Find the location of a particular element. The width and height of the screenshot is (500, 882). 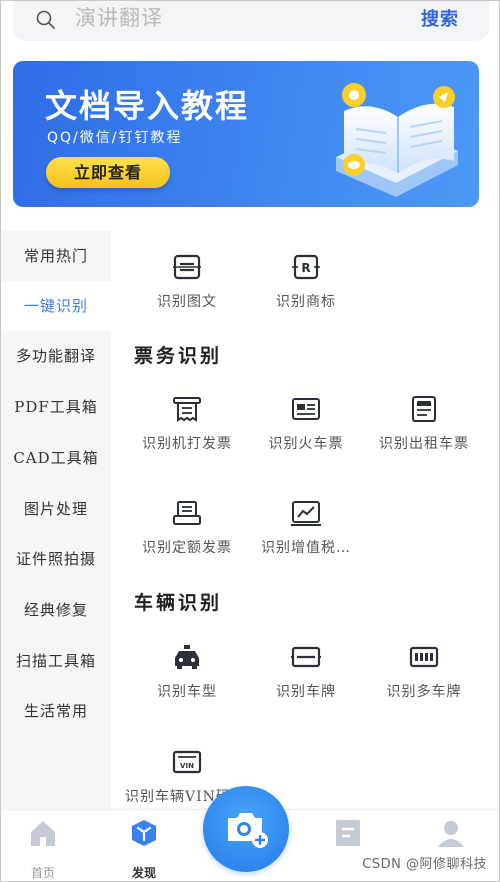

search-icon is located at coordinates (45, 19).